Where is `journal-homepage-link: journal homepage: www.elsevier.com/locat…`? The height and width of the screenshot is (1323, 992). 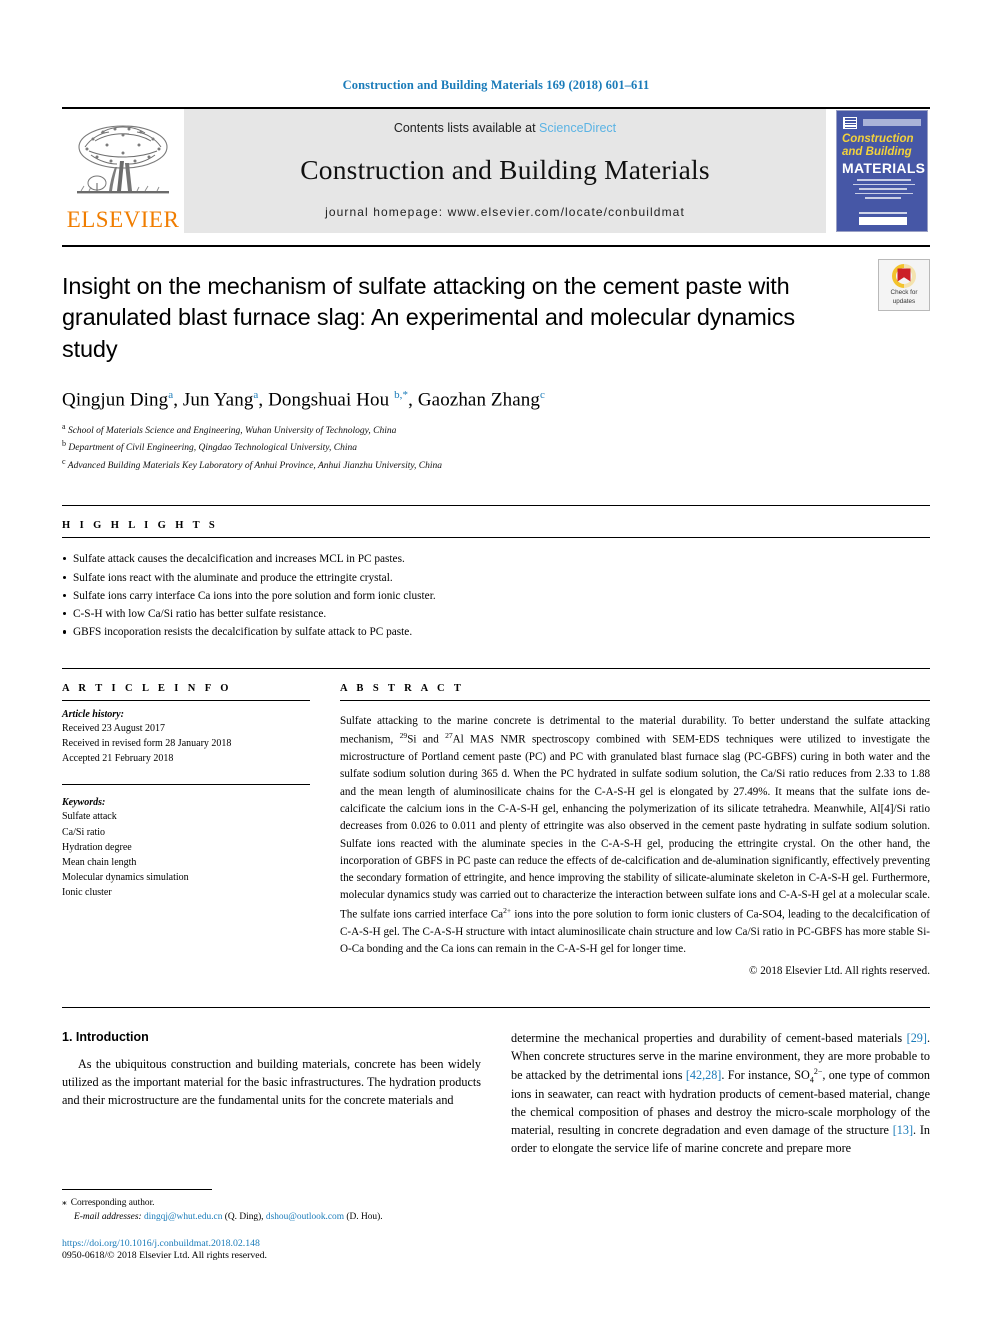 journal-homepage-link: journal homepage: www.elsevier.com/locat… is located at coordinates (505, 212).